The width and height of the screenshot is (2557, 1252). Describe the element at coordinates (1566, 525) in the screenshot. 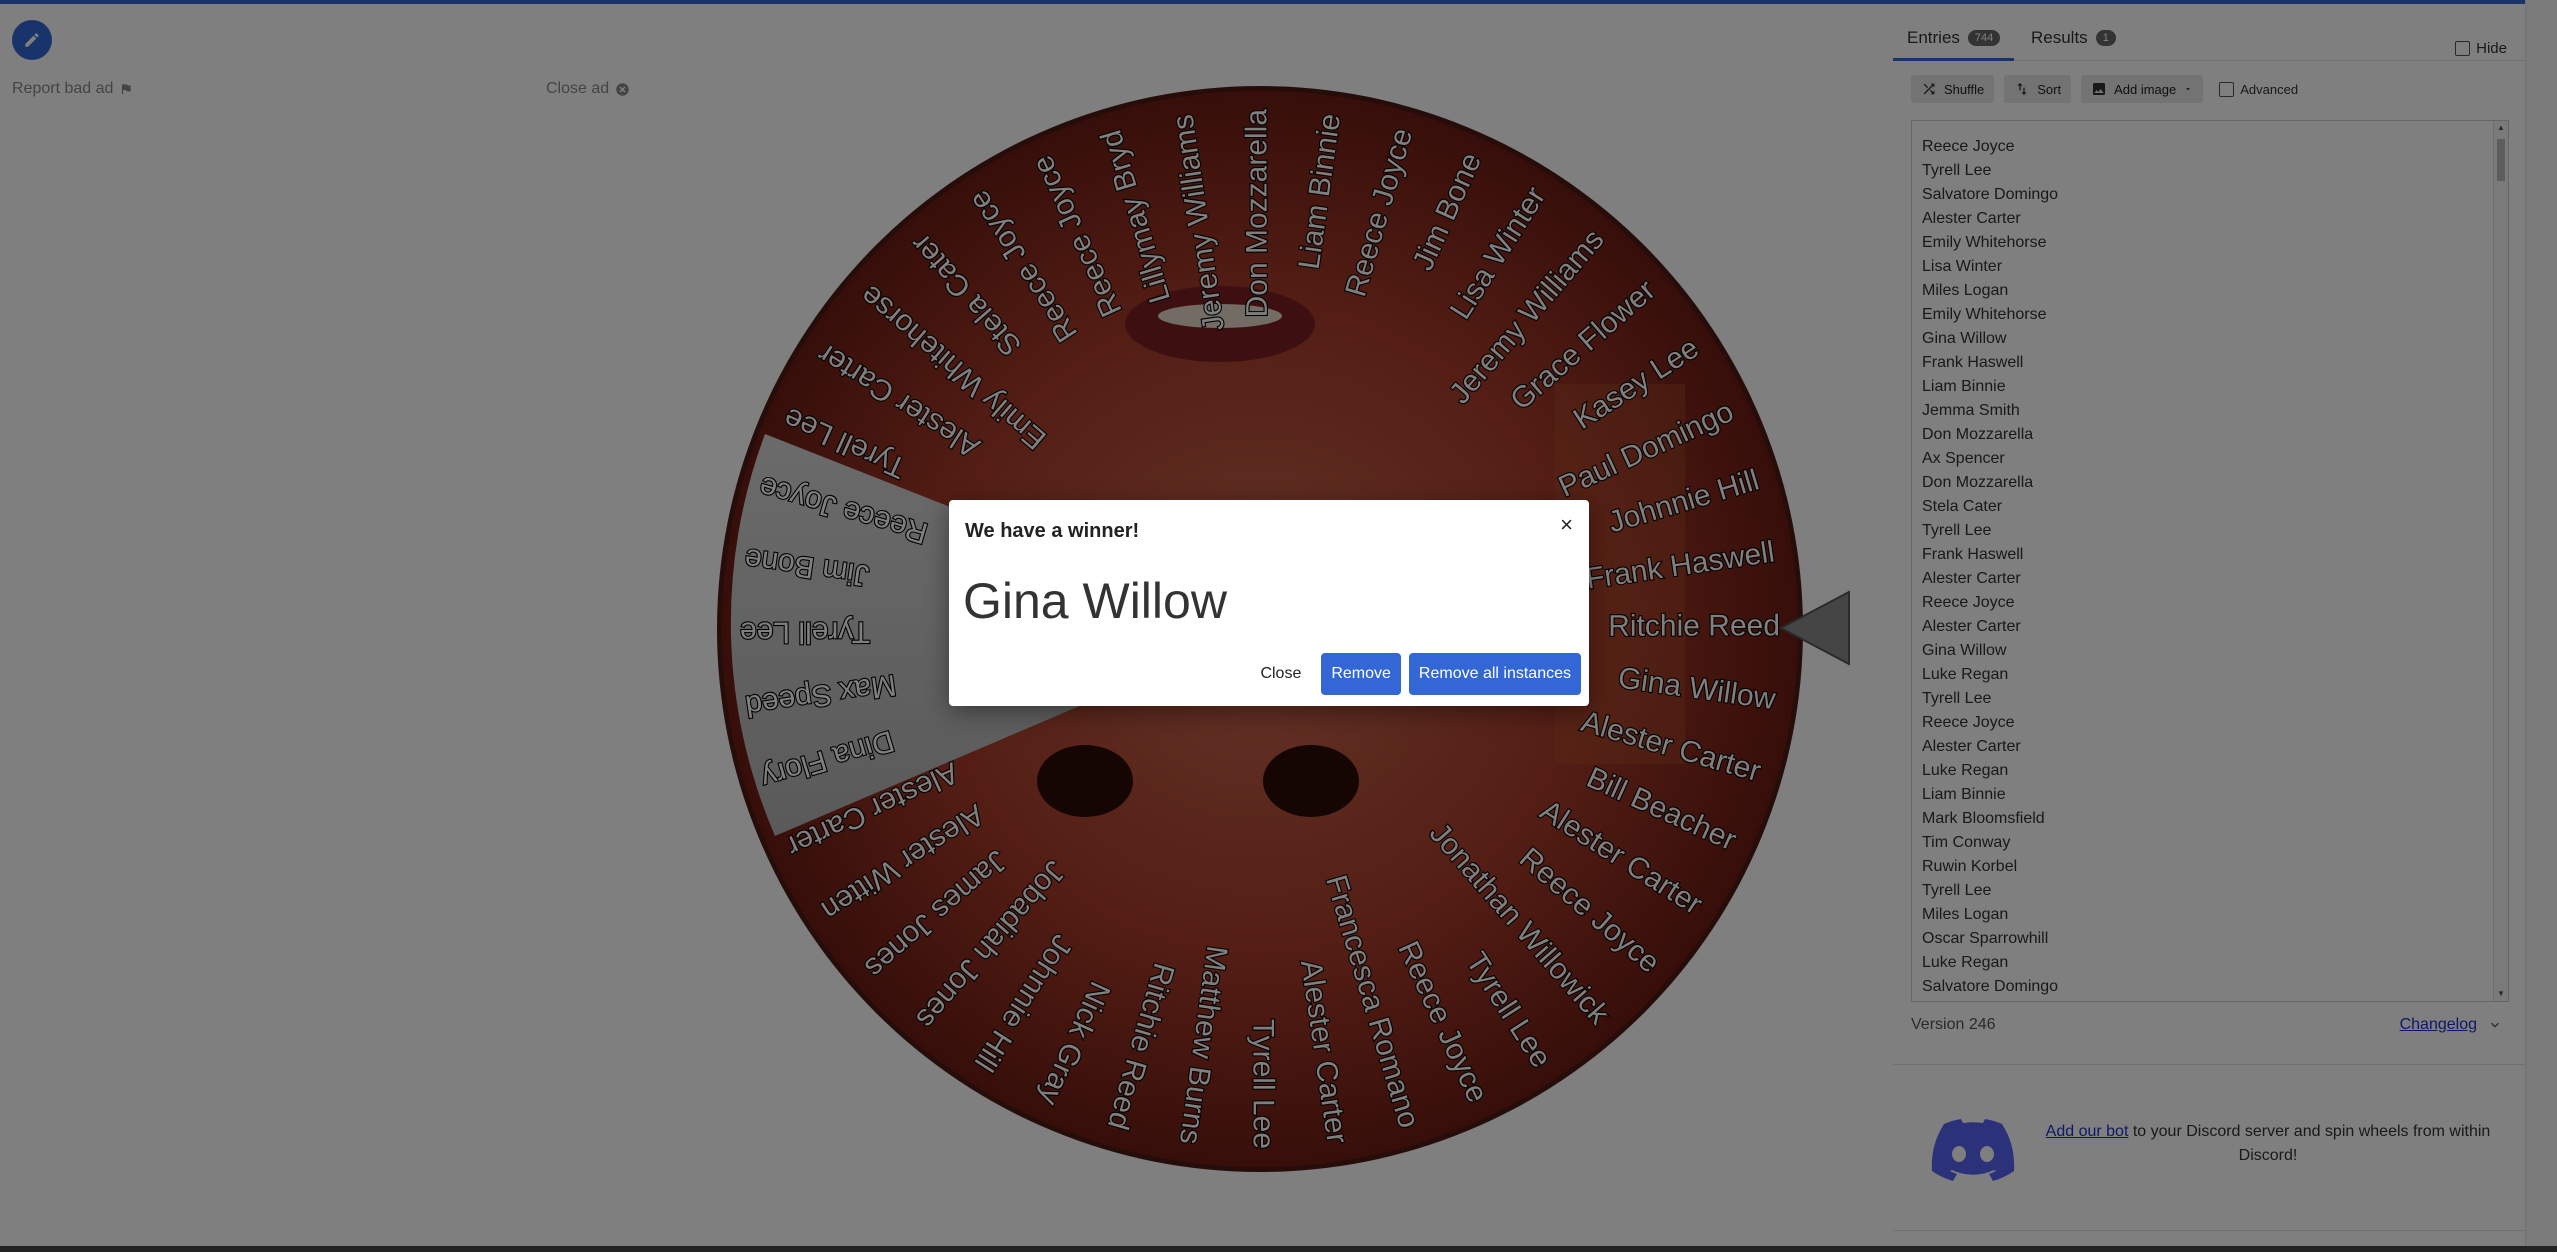

I see `close-icon: ×` at that location.